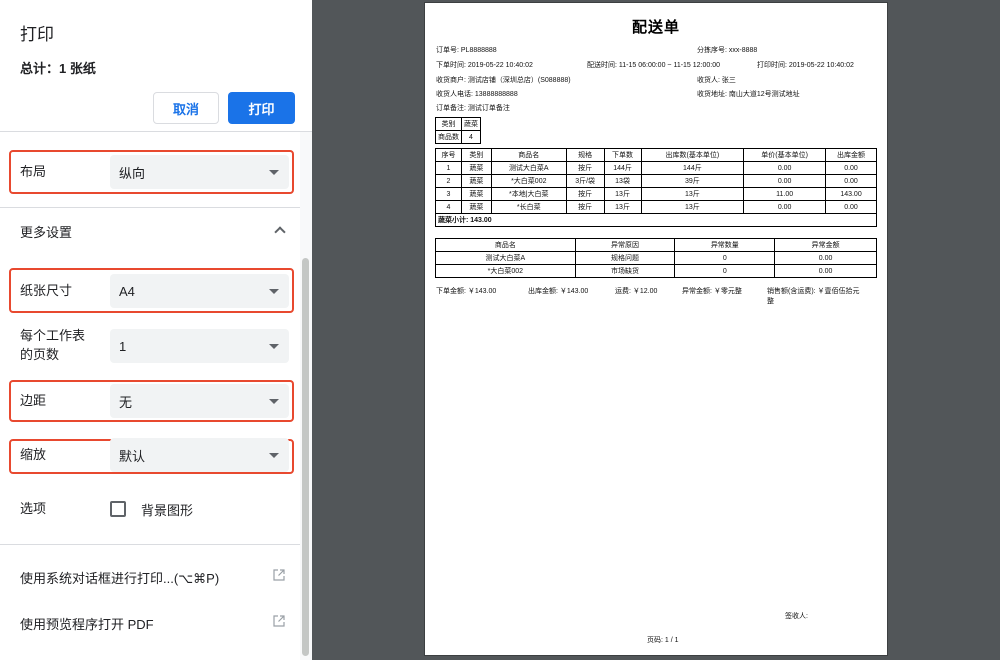 The width and height of the screenshot is (1000, 660). I want to click on table-header-row: 商品名 异常原因 异常数量 异常金额, so click(656, 245).